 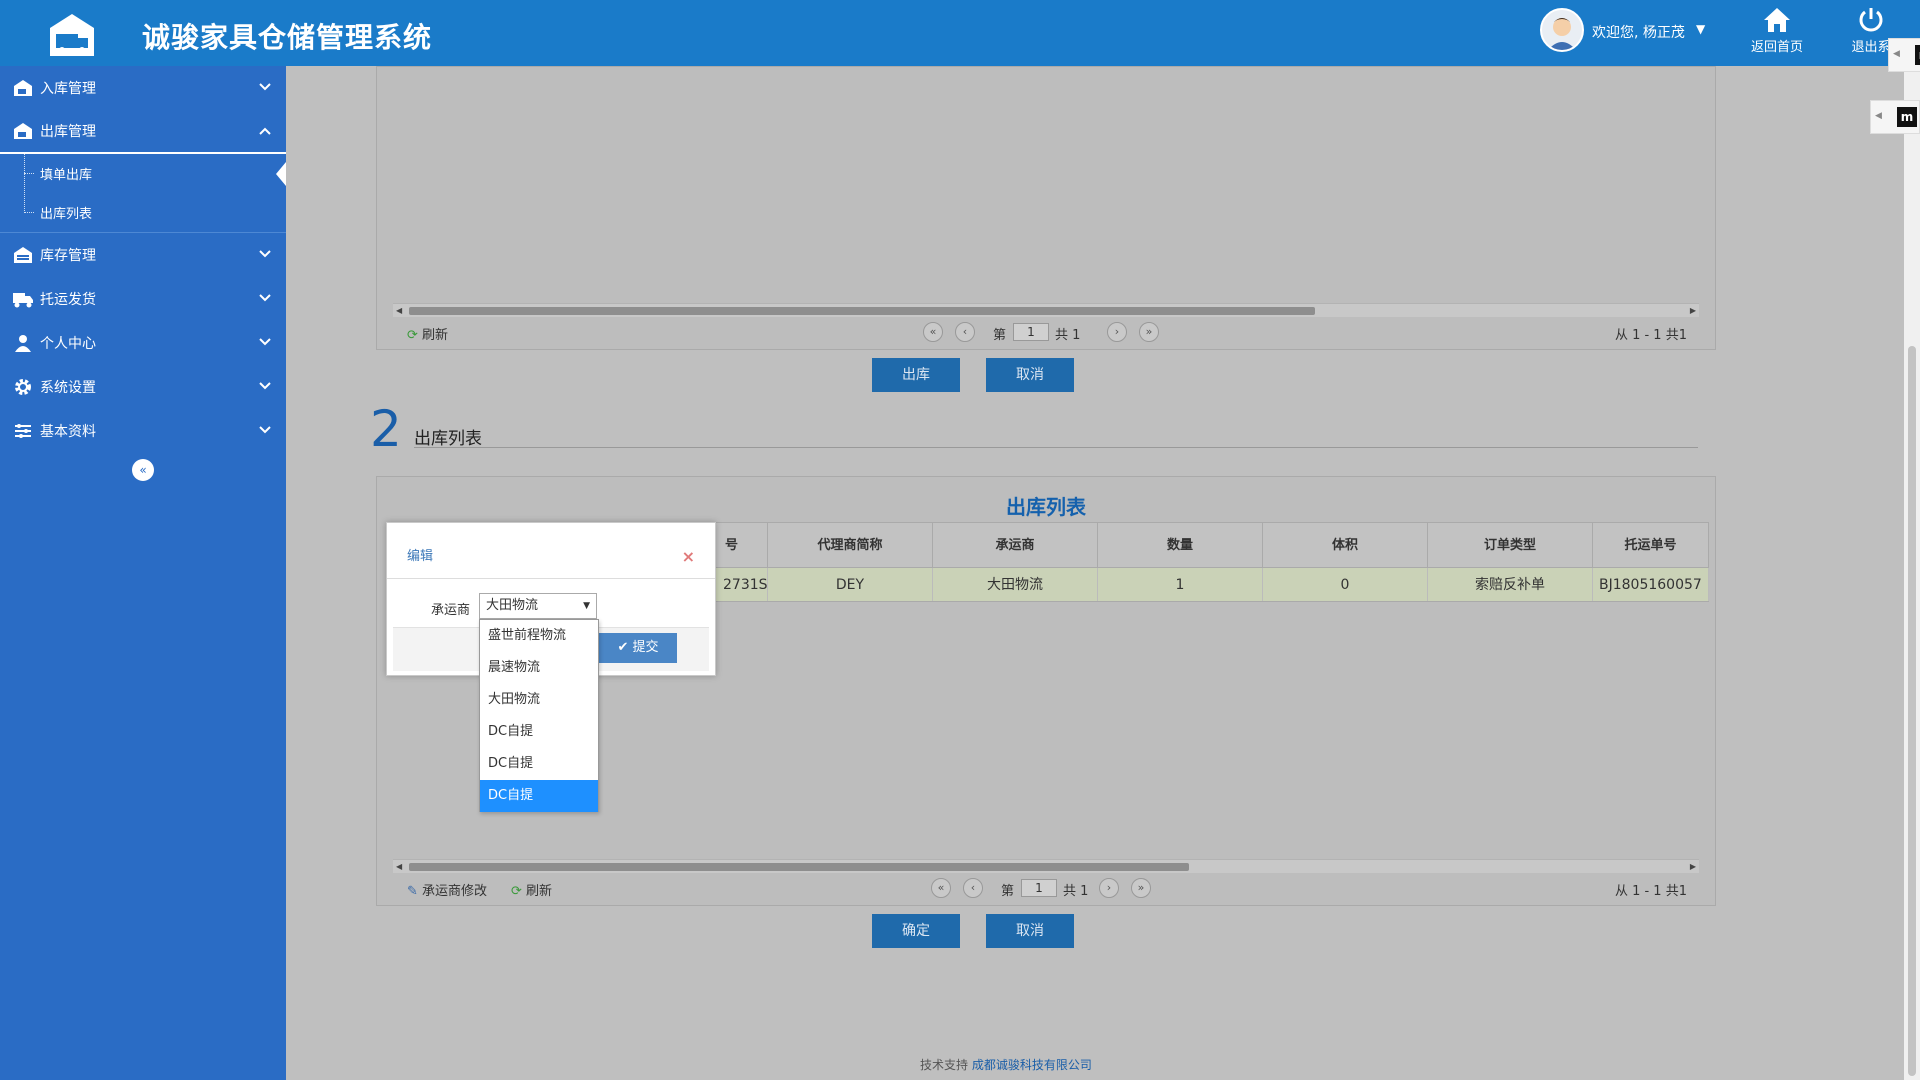 What do you see at coordinates (143, 387) in the screenshot?
I see `sidebar-item-settings: 系统设置` at bounding box center [143, 387].